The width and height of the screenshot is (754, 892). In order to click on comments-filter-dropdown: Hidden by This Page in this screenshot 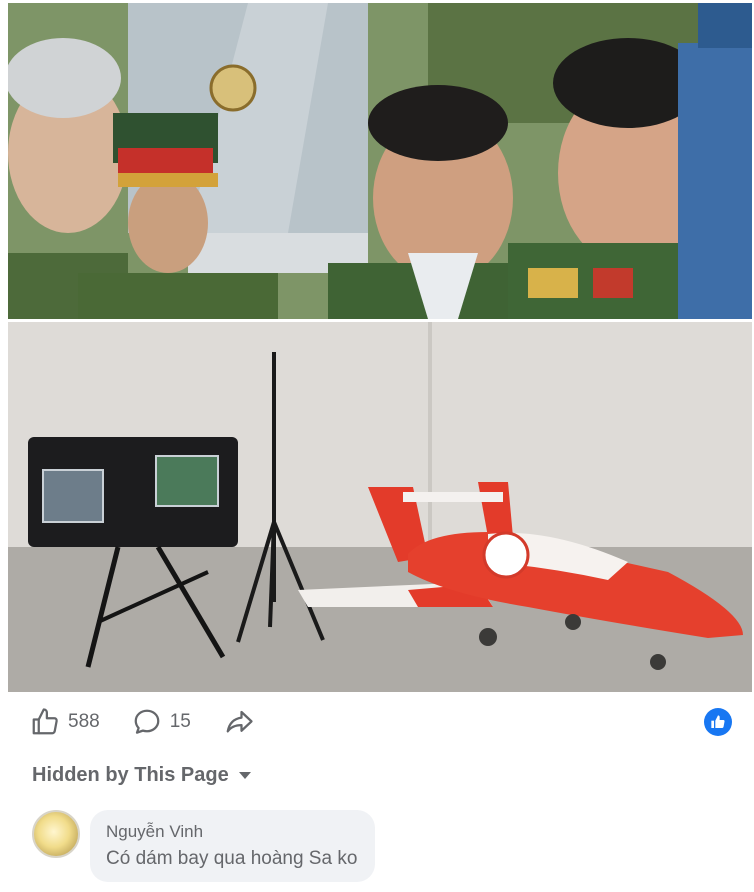, I will do `click(141, 775)`.